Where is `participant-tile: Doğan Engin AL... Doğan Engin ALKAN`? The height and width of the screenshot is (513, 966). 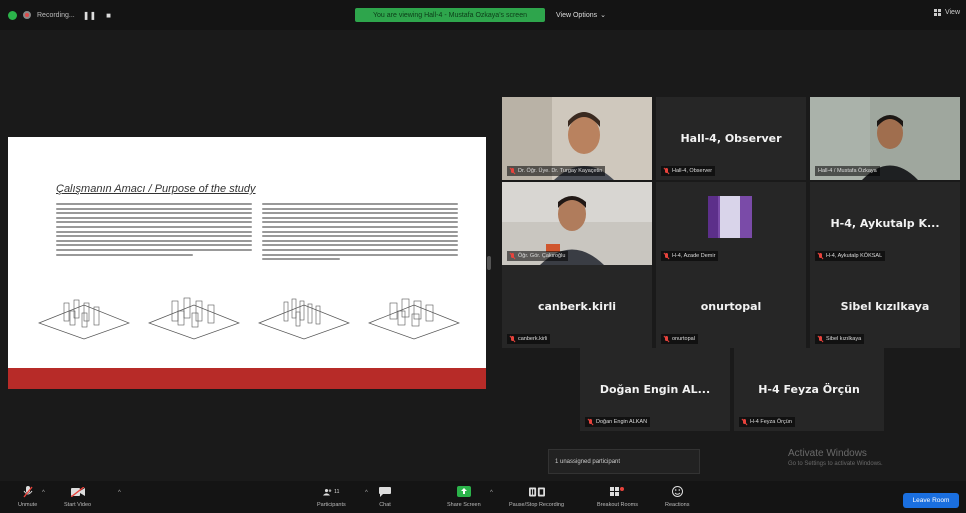
participant-tile: Doğan Engin AL... Doğan Engin ALKAN is located at coordinates (655, 389).